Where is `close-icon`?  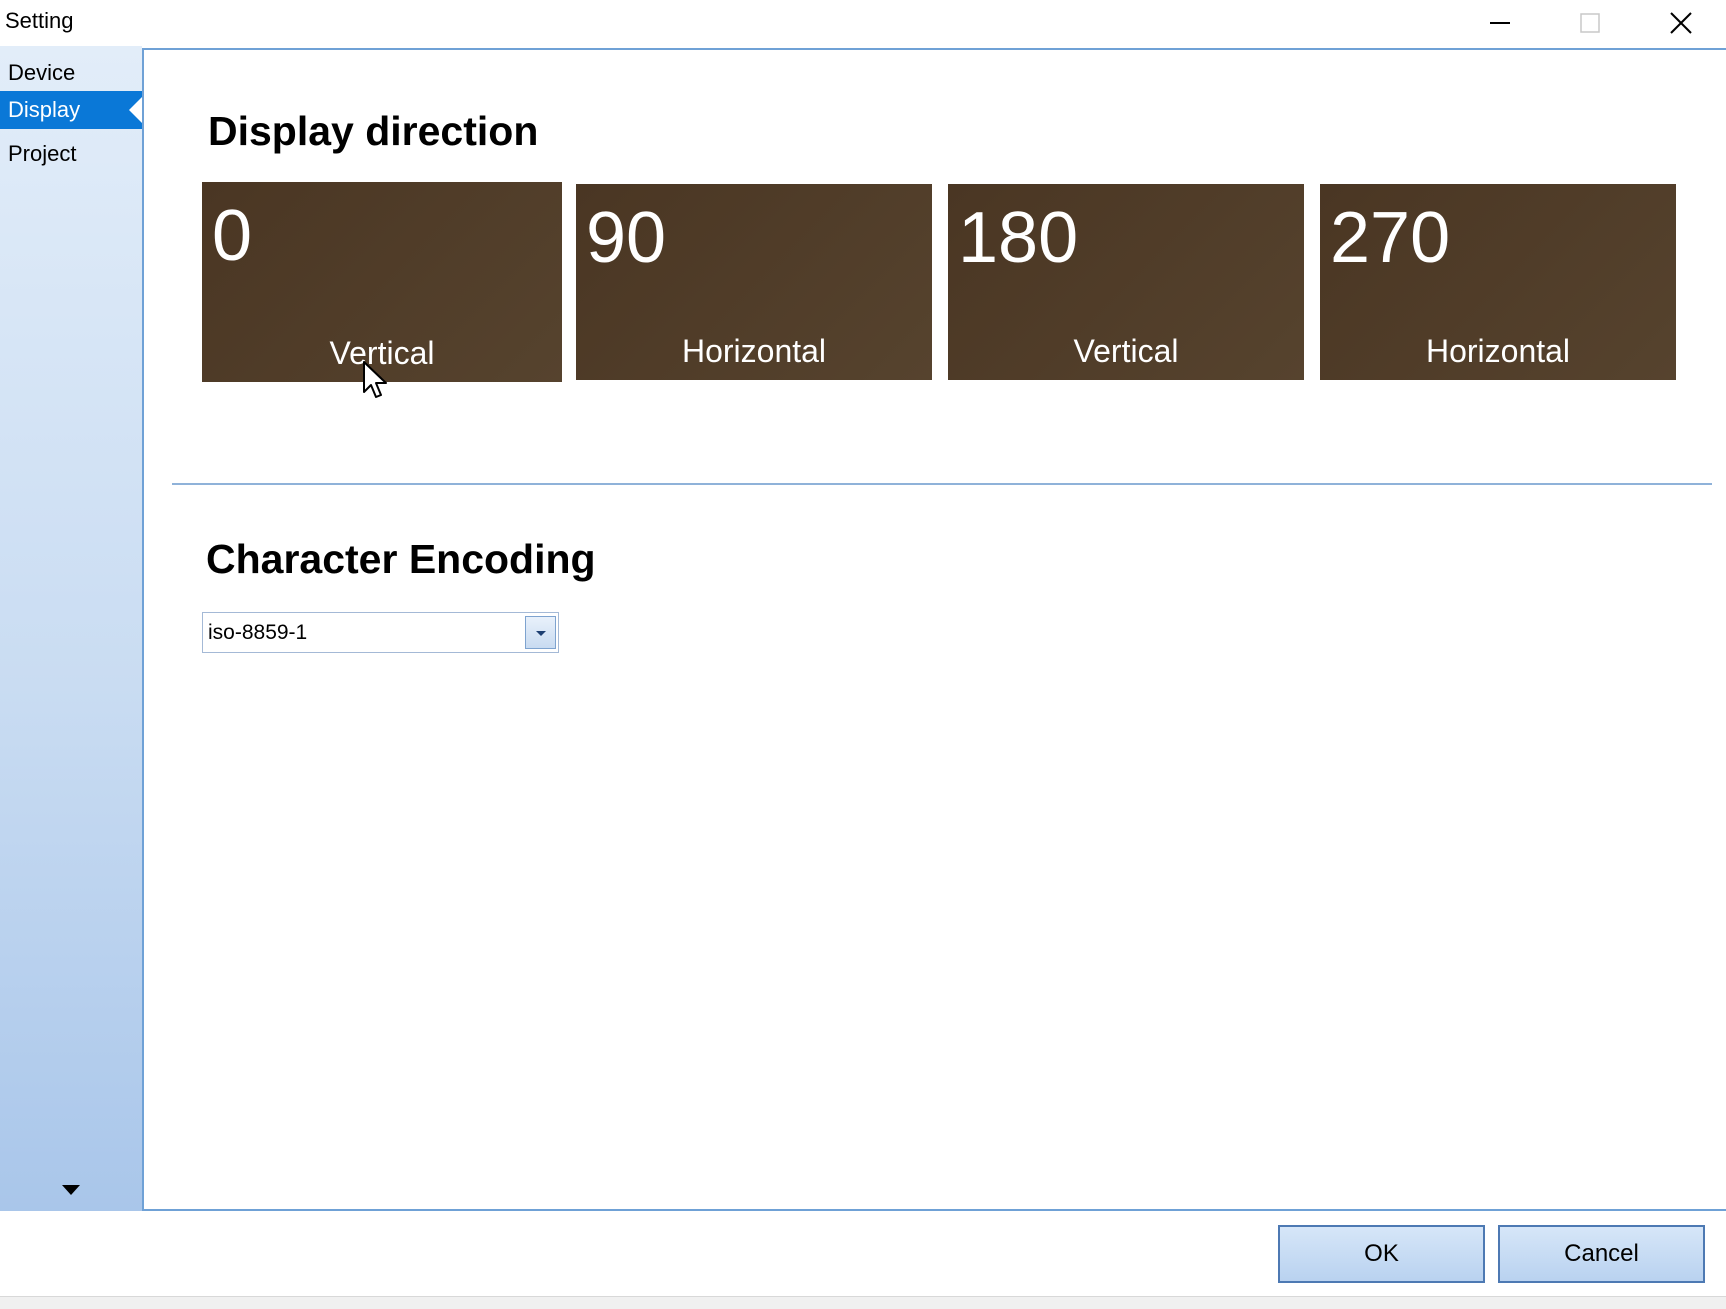 close-icon is located at coordinates (1681, 23).